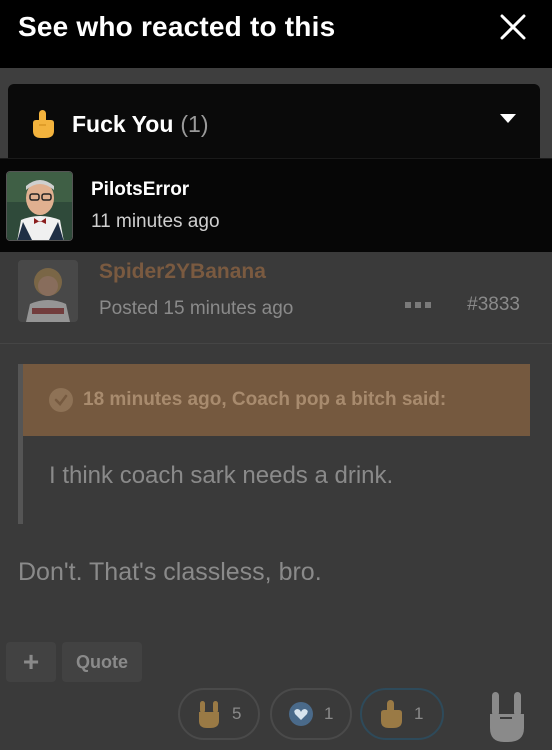  Describe the element at coordinates (123, 123) in the screenshot. I see `filter-reaction-label: Fuck You` at that location.